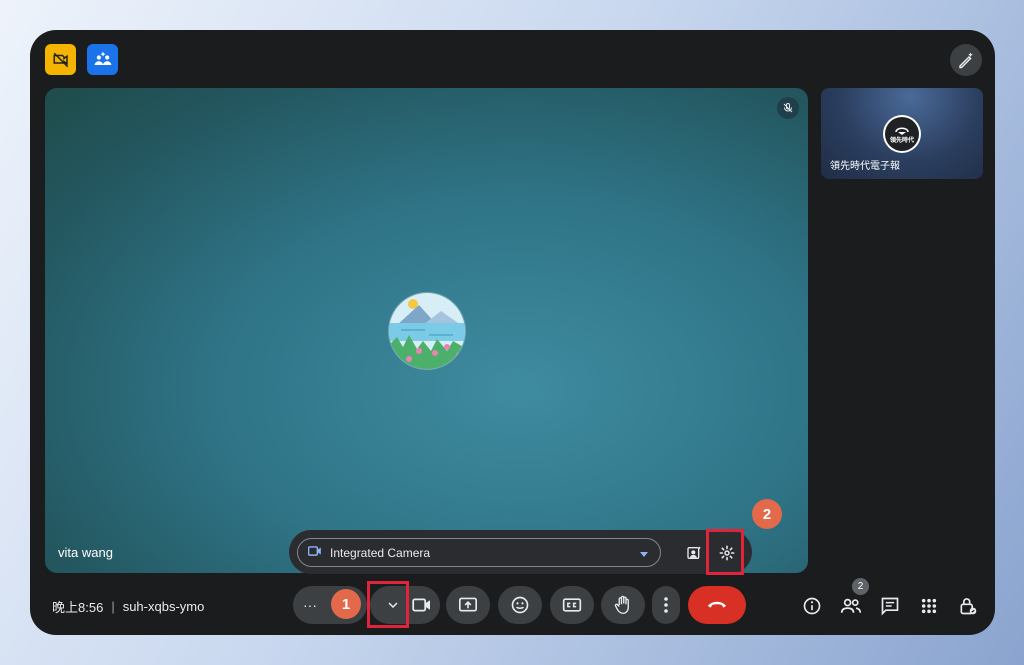  I want to click on side-video-tile: 領先時代 領先時代電子報, so click(902, 133).